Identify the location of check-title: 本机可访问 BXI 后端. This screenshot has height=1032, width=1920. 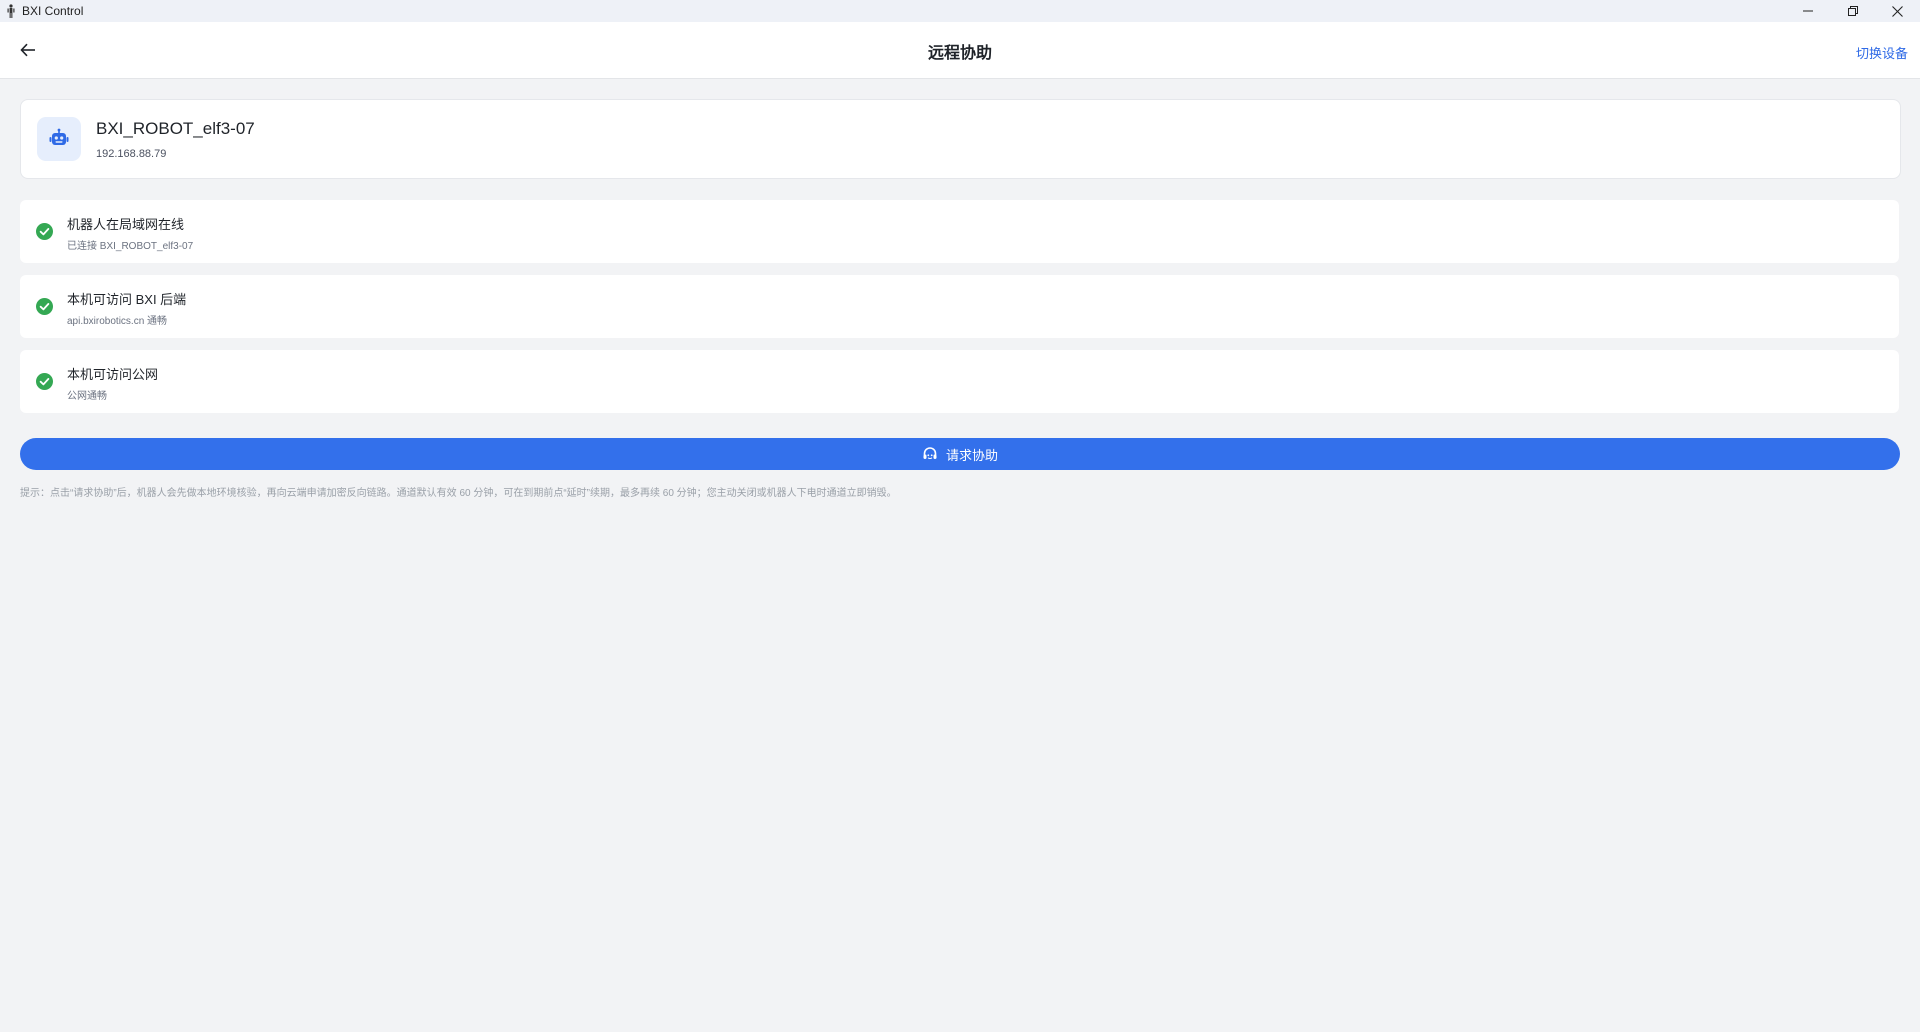
(127, 299).